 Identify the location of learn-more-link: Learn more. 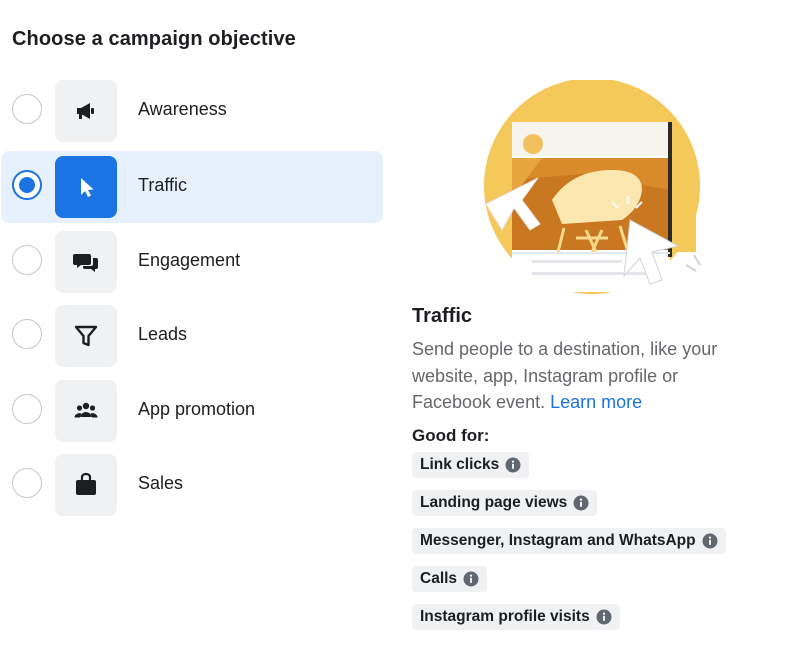
(596, 402).